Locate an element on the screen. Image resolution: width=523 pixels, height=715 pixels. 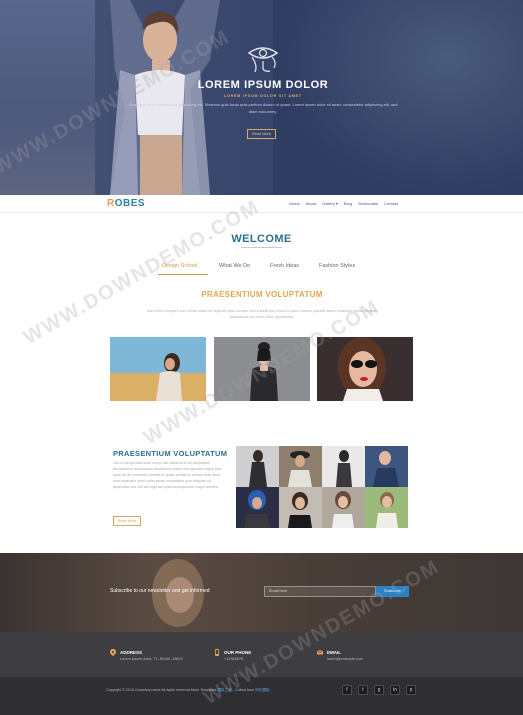
map-marker-icon is located at coordinates (113, 652).